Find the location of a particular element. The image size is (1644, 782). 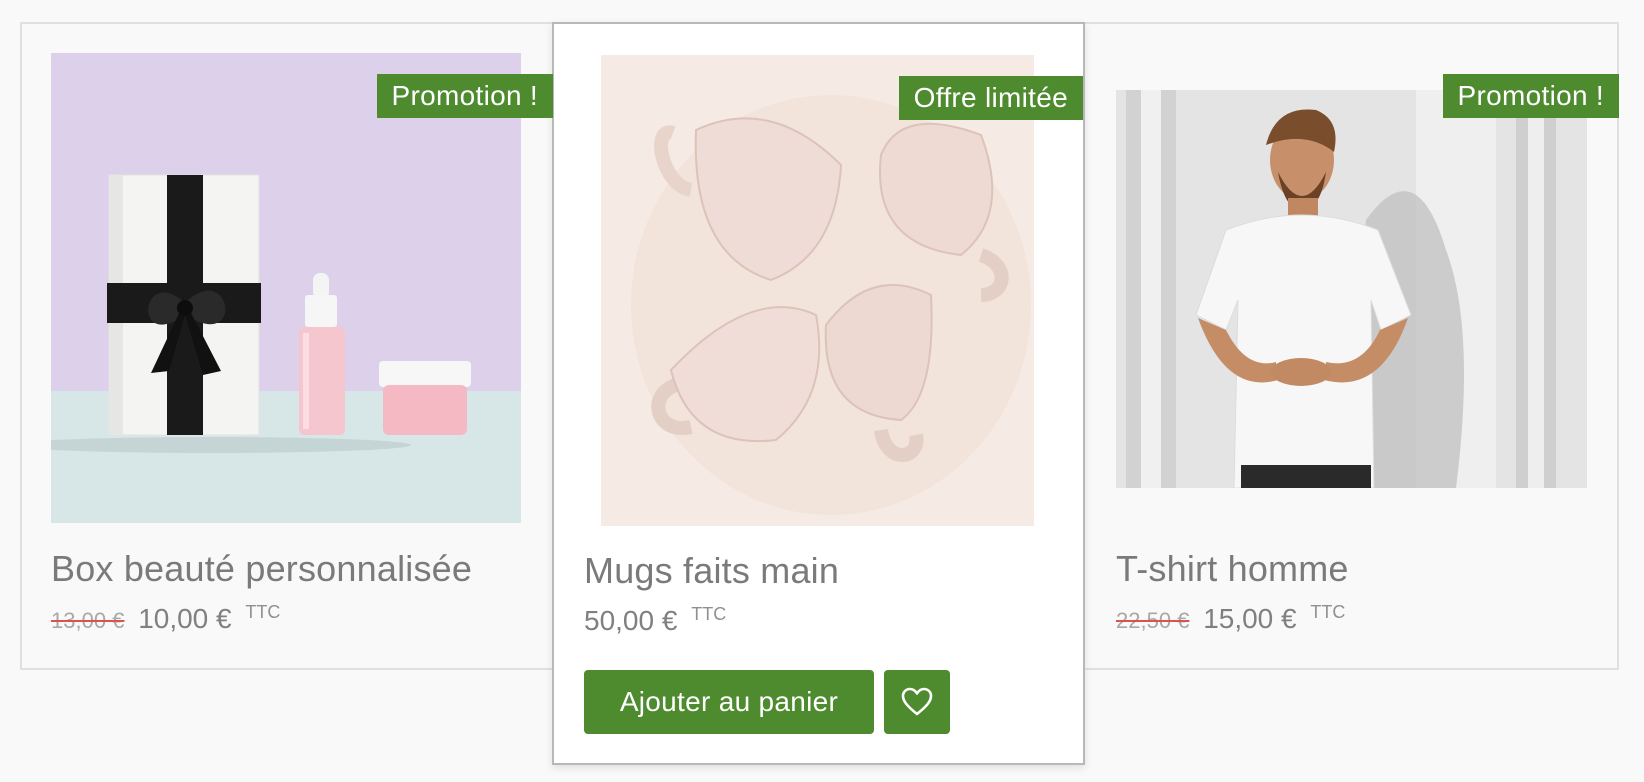

old-price: 22,50 € is located at coordinates (1153, 620).